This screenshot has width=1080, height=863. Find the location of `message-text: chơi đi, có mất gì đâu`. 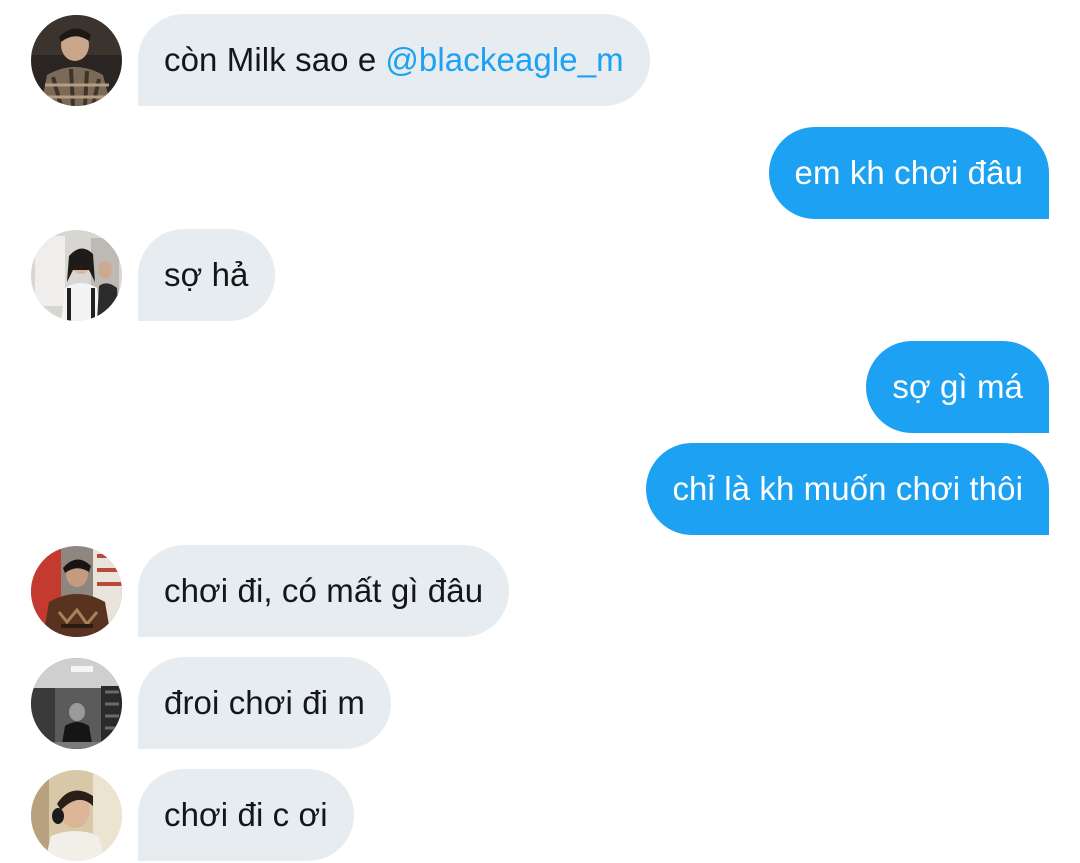

message-text: chơi đi, có mất gì đâu is located at coordinates (324, 590).